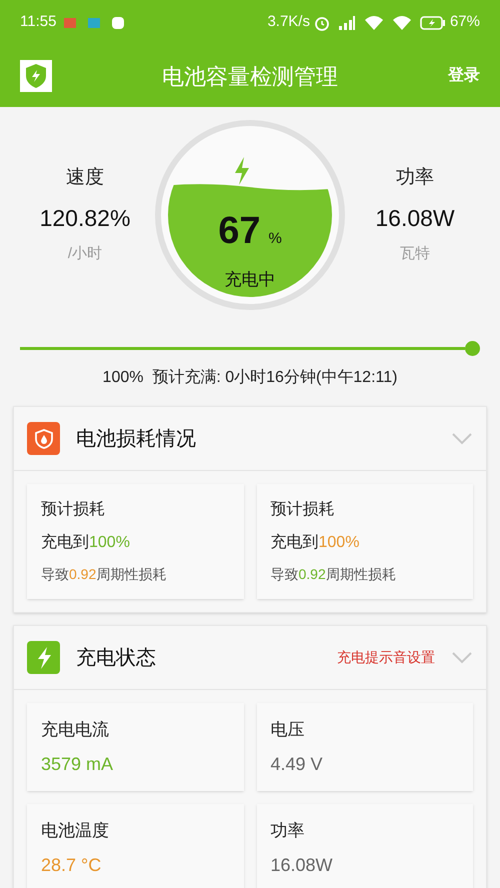  Describe the element at coordinates (288, 730) in the screenshot. I see `card-title: 电压` at that location.